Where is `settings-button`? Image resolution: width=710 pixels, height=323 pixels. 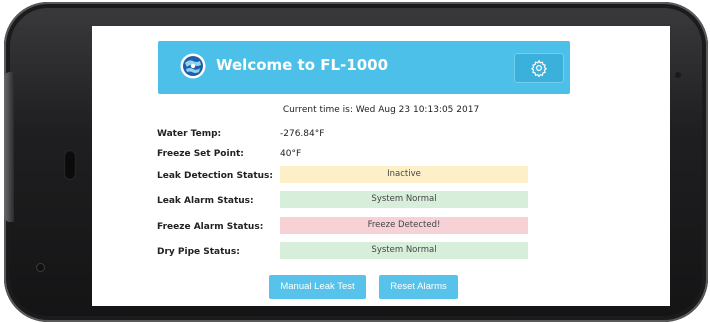 settings-button is located at coordinates (539, 68).